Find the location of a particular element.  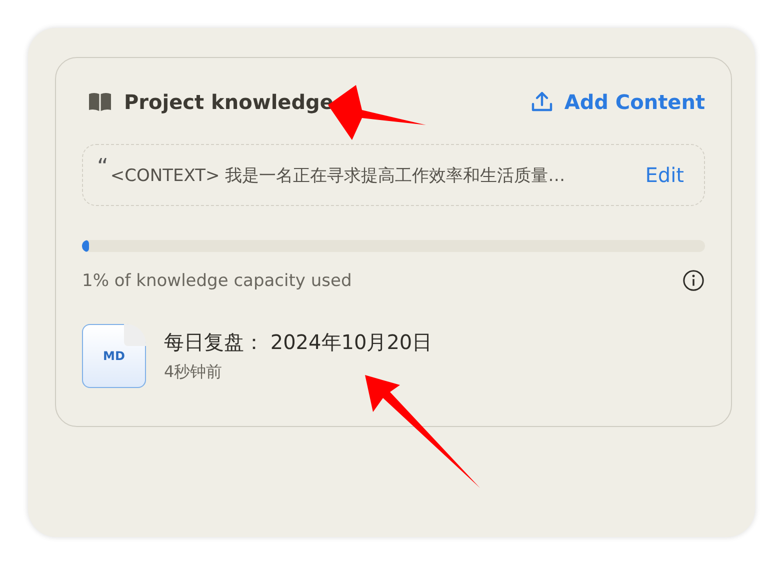

add-content-button: Add Content is located at coordinates (617, 102).